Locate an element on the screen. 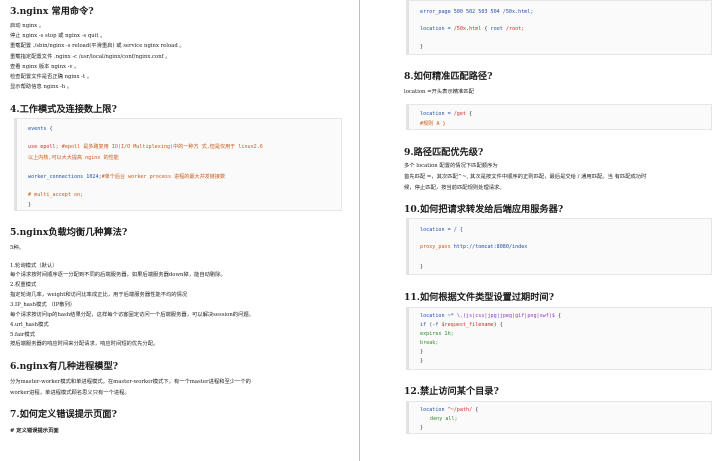 This screenshot has width=720, height=461. section-10-title: 10.如何把请求转发给后端应用服务器? is located at coordinates (484, 209).